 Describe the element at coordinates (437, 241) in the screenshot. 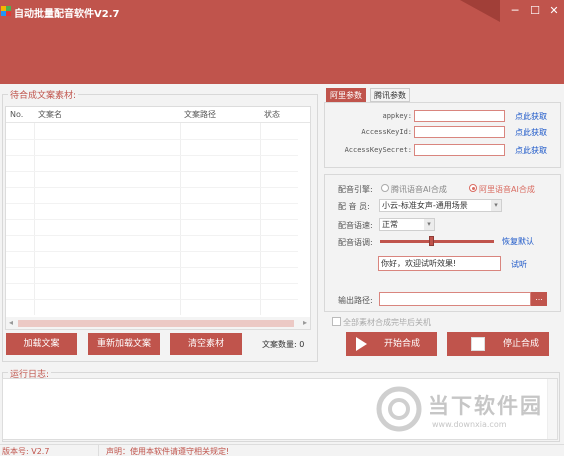

I see `tone-slider-track` at that location.